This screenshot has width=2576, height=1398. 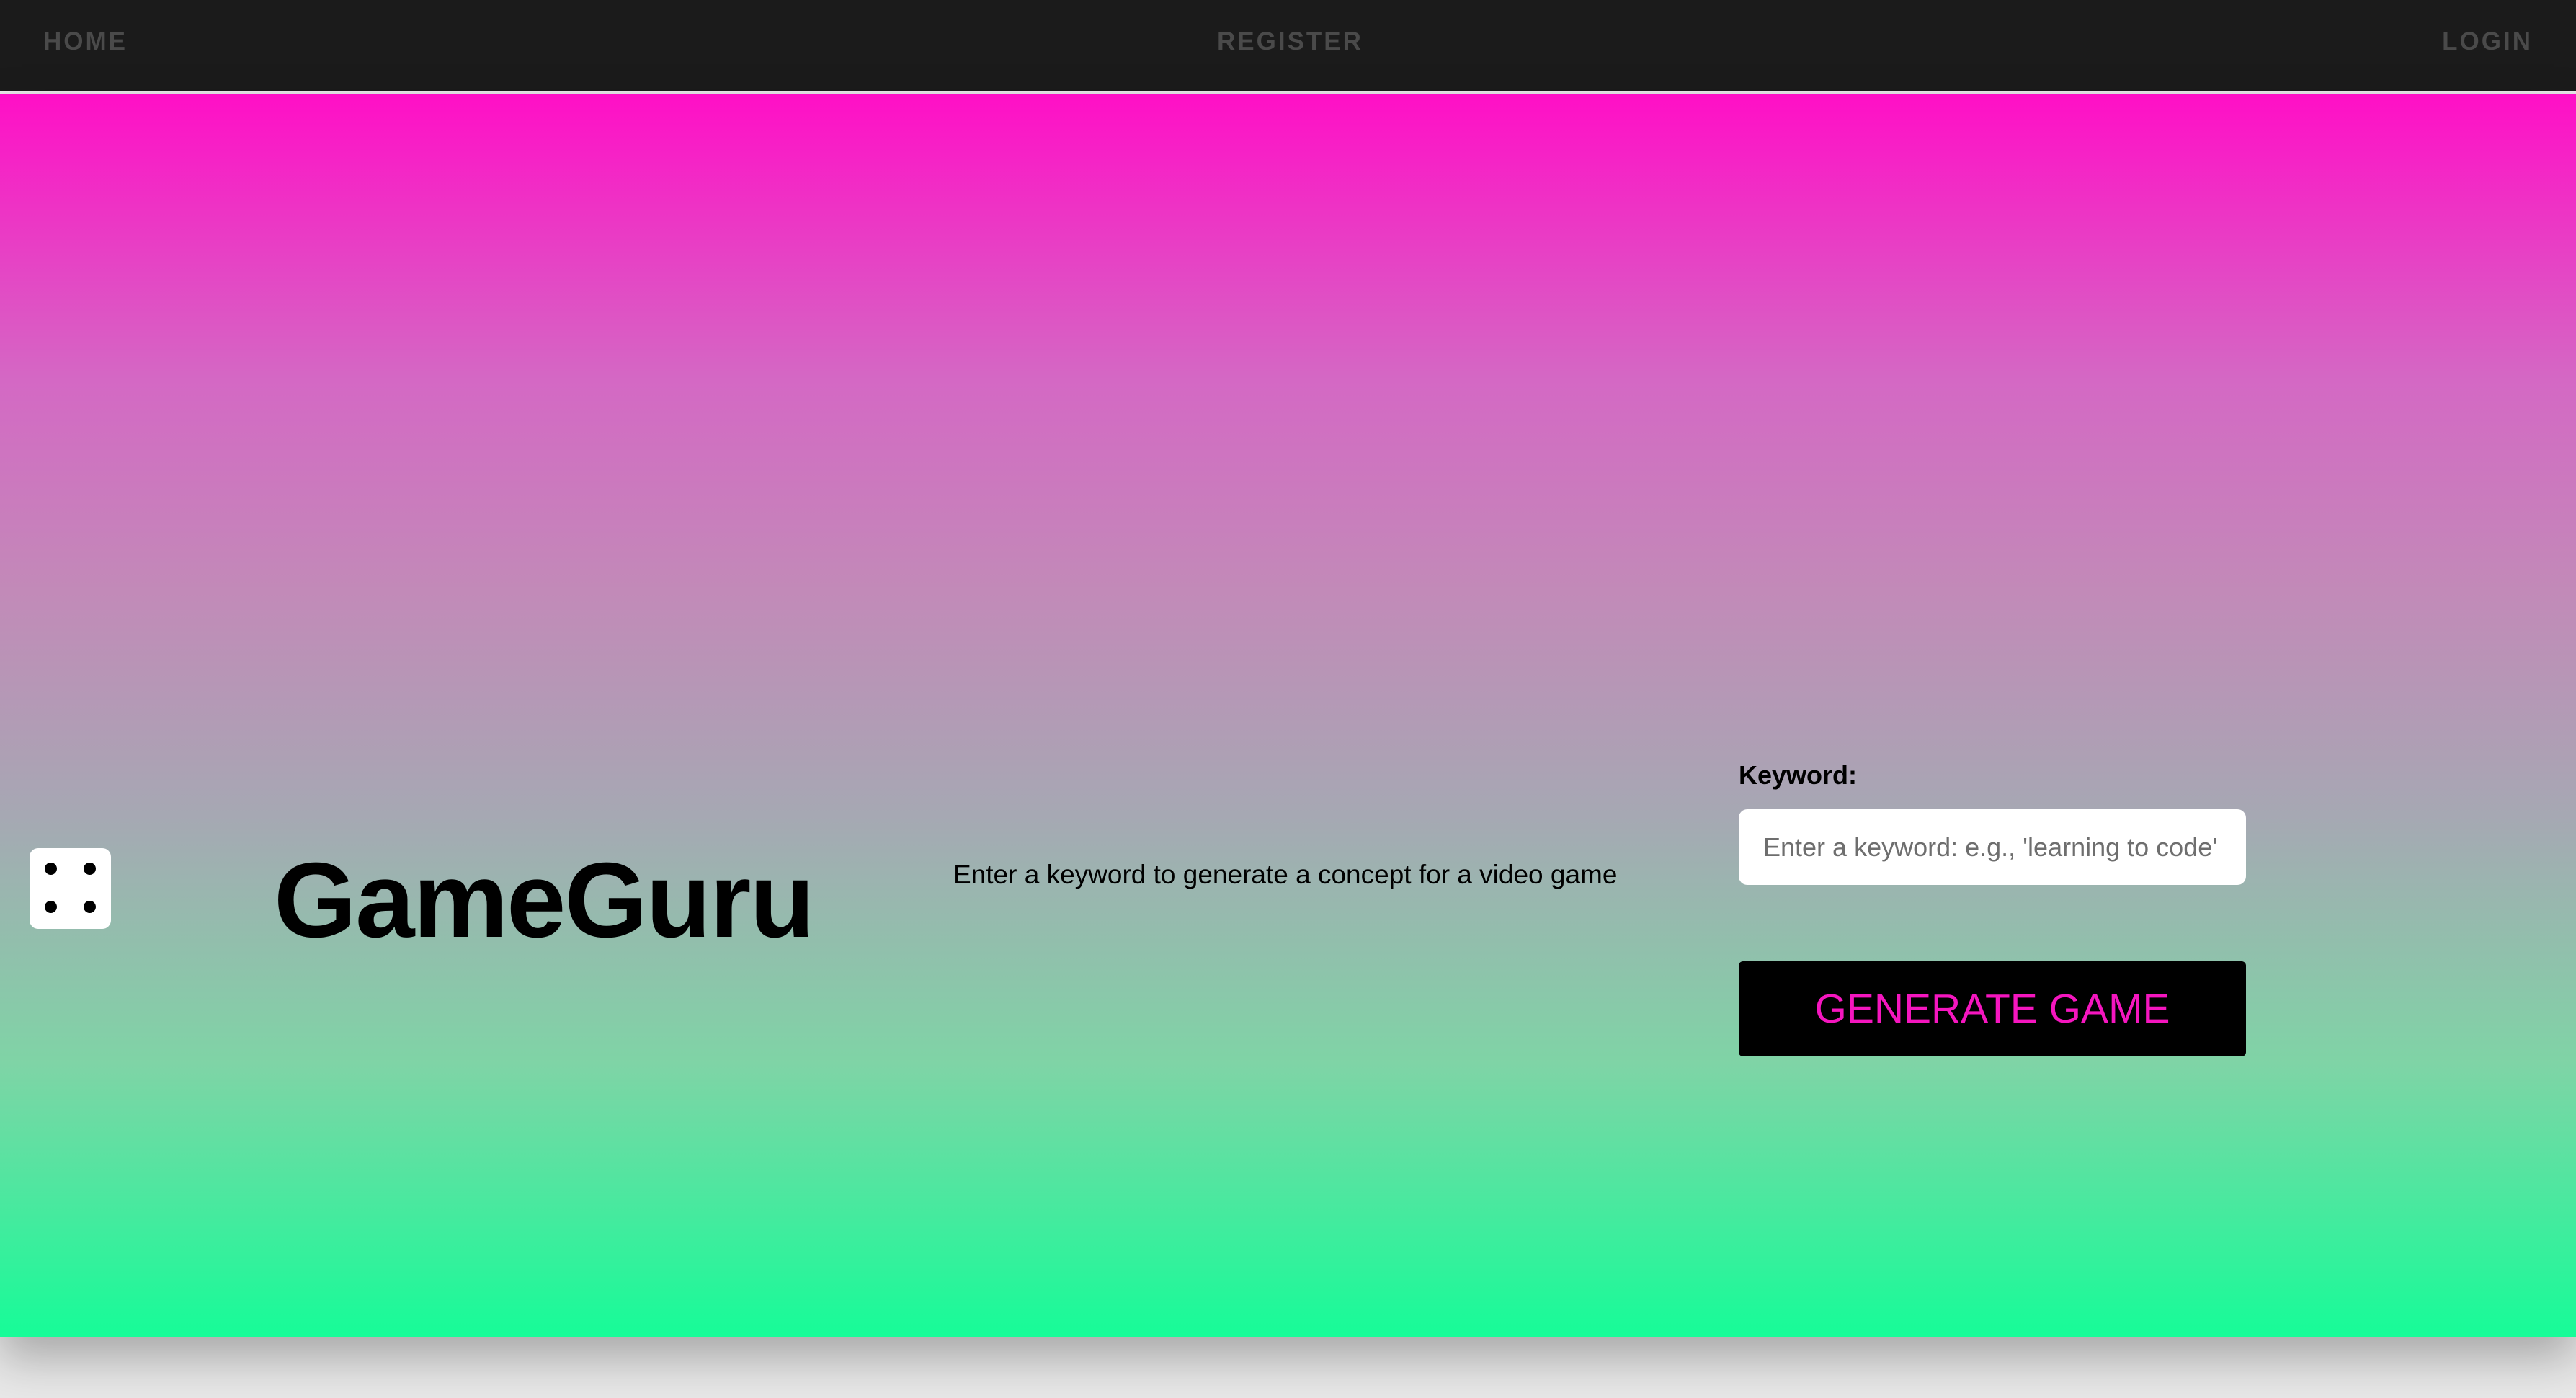 I want to click on dice-icon, so click(x=70, y=888).